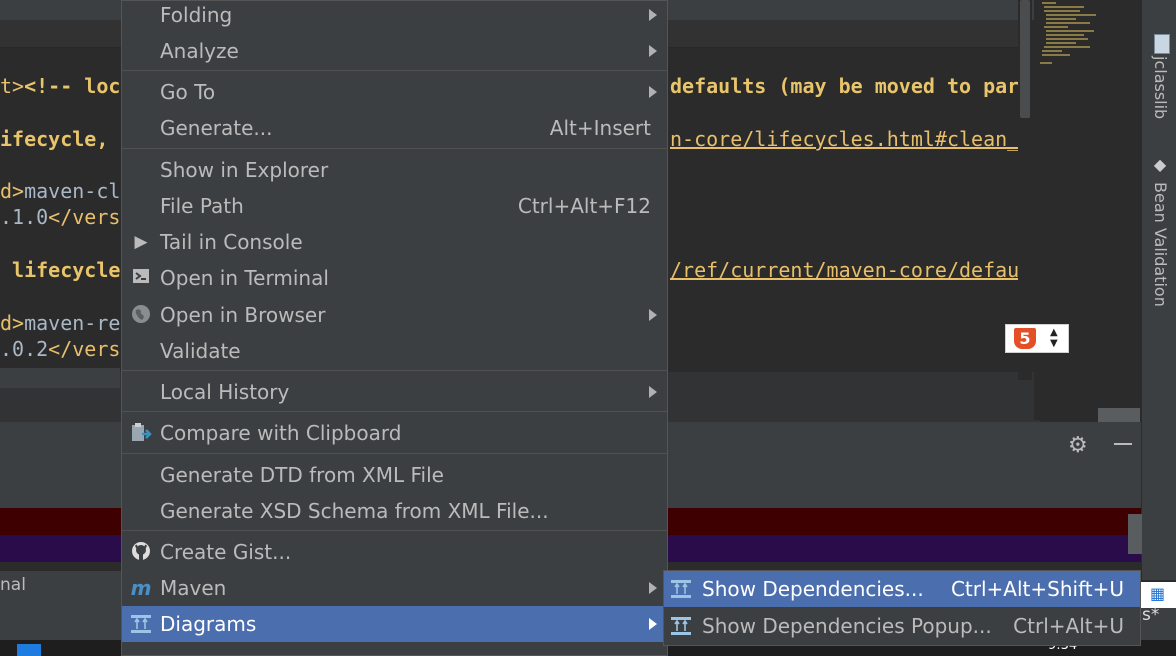 The height and width of the screenshot is (656, 1176). What do you see at coordinates (1160, 164) in the screenshot?
I see `bean-validation-icon: ◆` at bounding box center [1160, 164].